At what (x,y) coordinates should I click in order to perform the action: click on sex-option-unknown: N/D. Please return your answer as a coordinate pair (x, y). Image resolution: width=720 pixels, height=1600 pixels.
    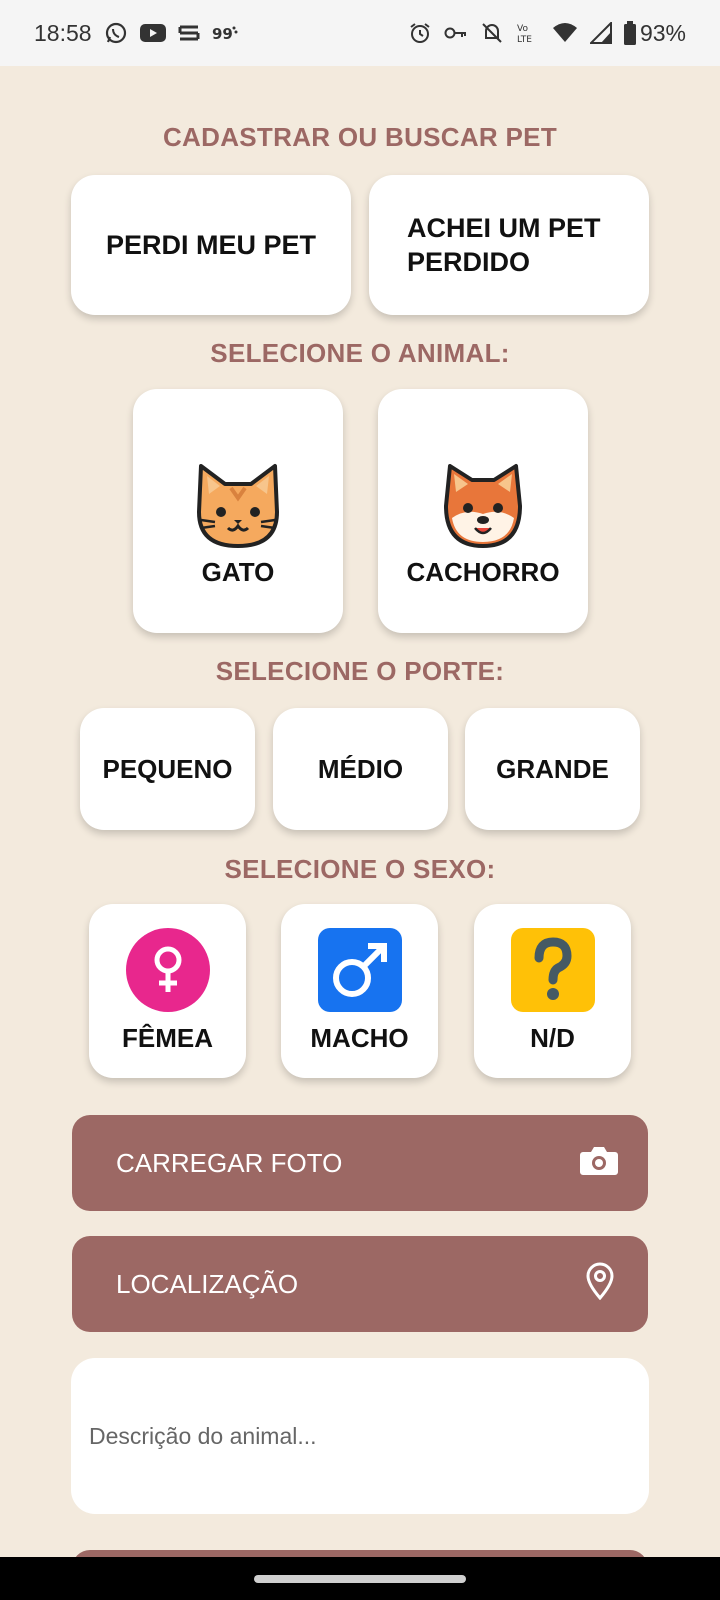
    Looking at the image, I should click on (552, 991).